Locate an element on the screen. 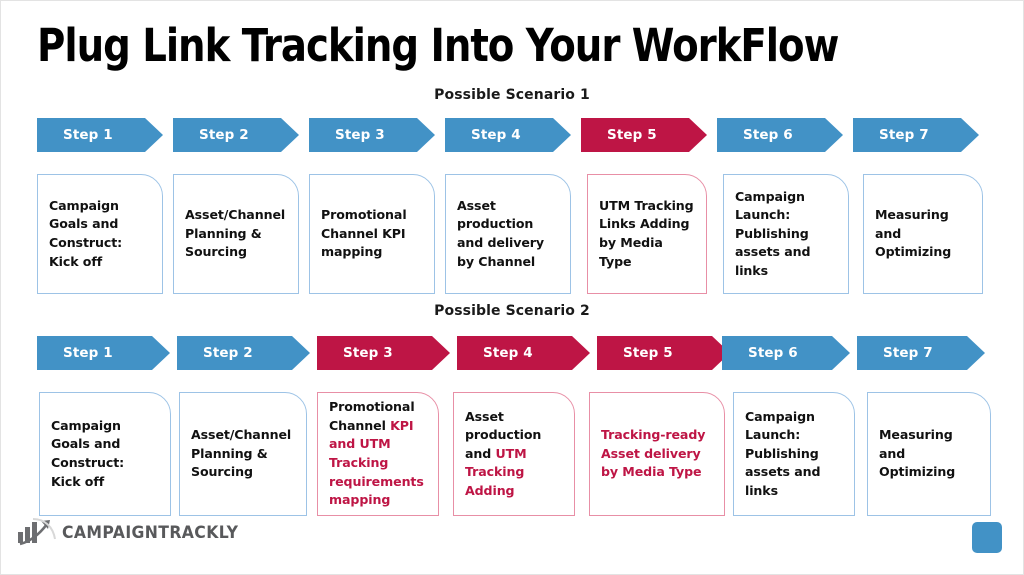 The width and height of the screenshot is (1024, 575). task-box-5: UTM Tracking Links Adding by Media Type is located at coordinates (647, 234).